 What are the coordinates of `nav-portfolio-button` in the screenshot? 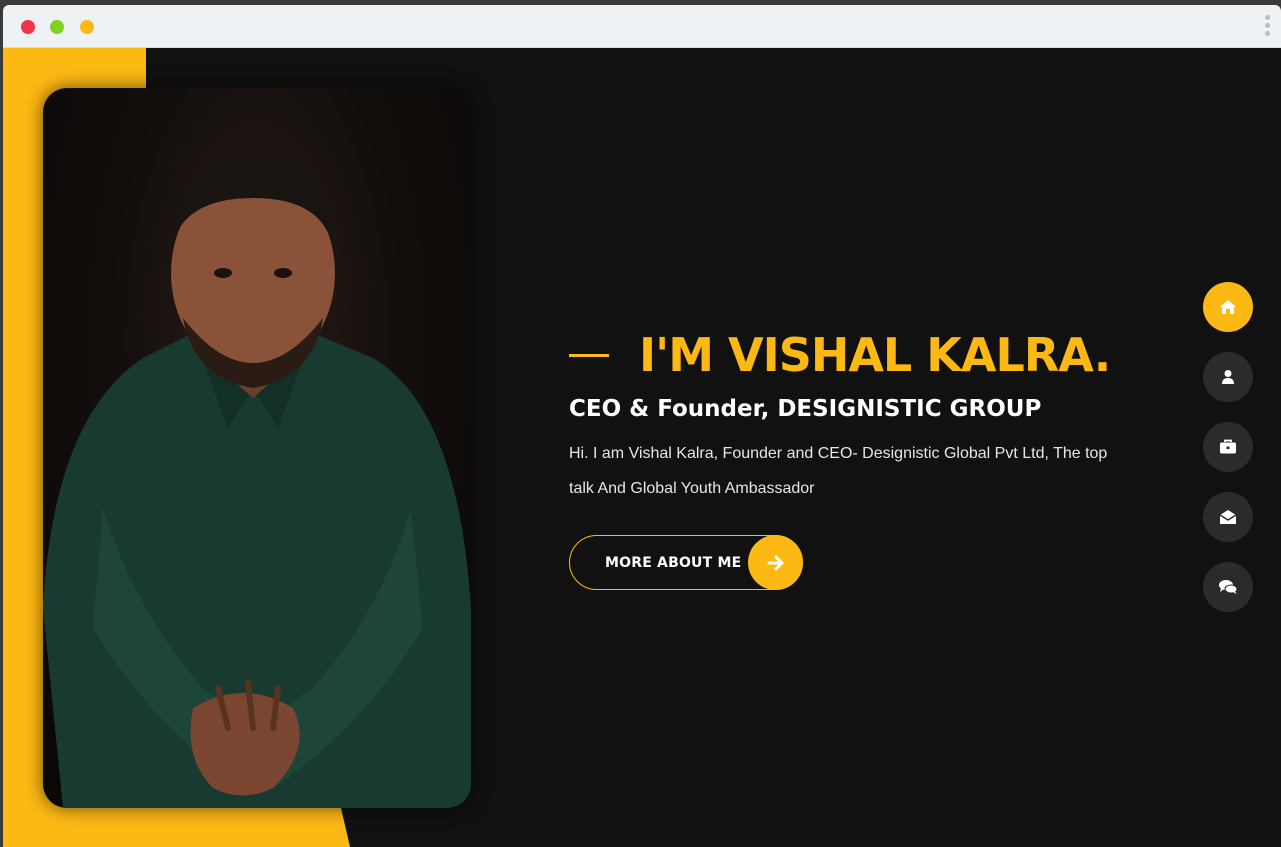 It's located at (1228, 447).